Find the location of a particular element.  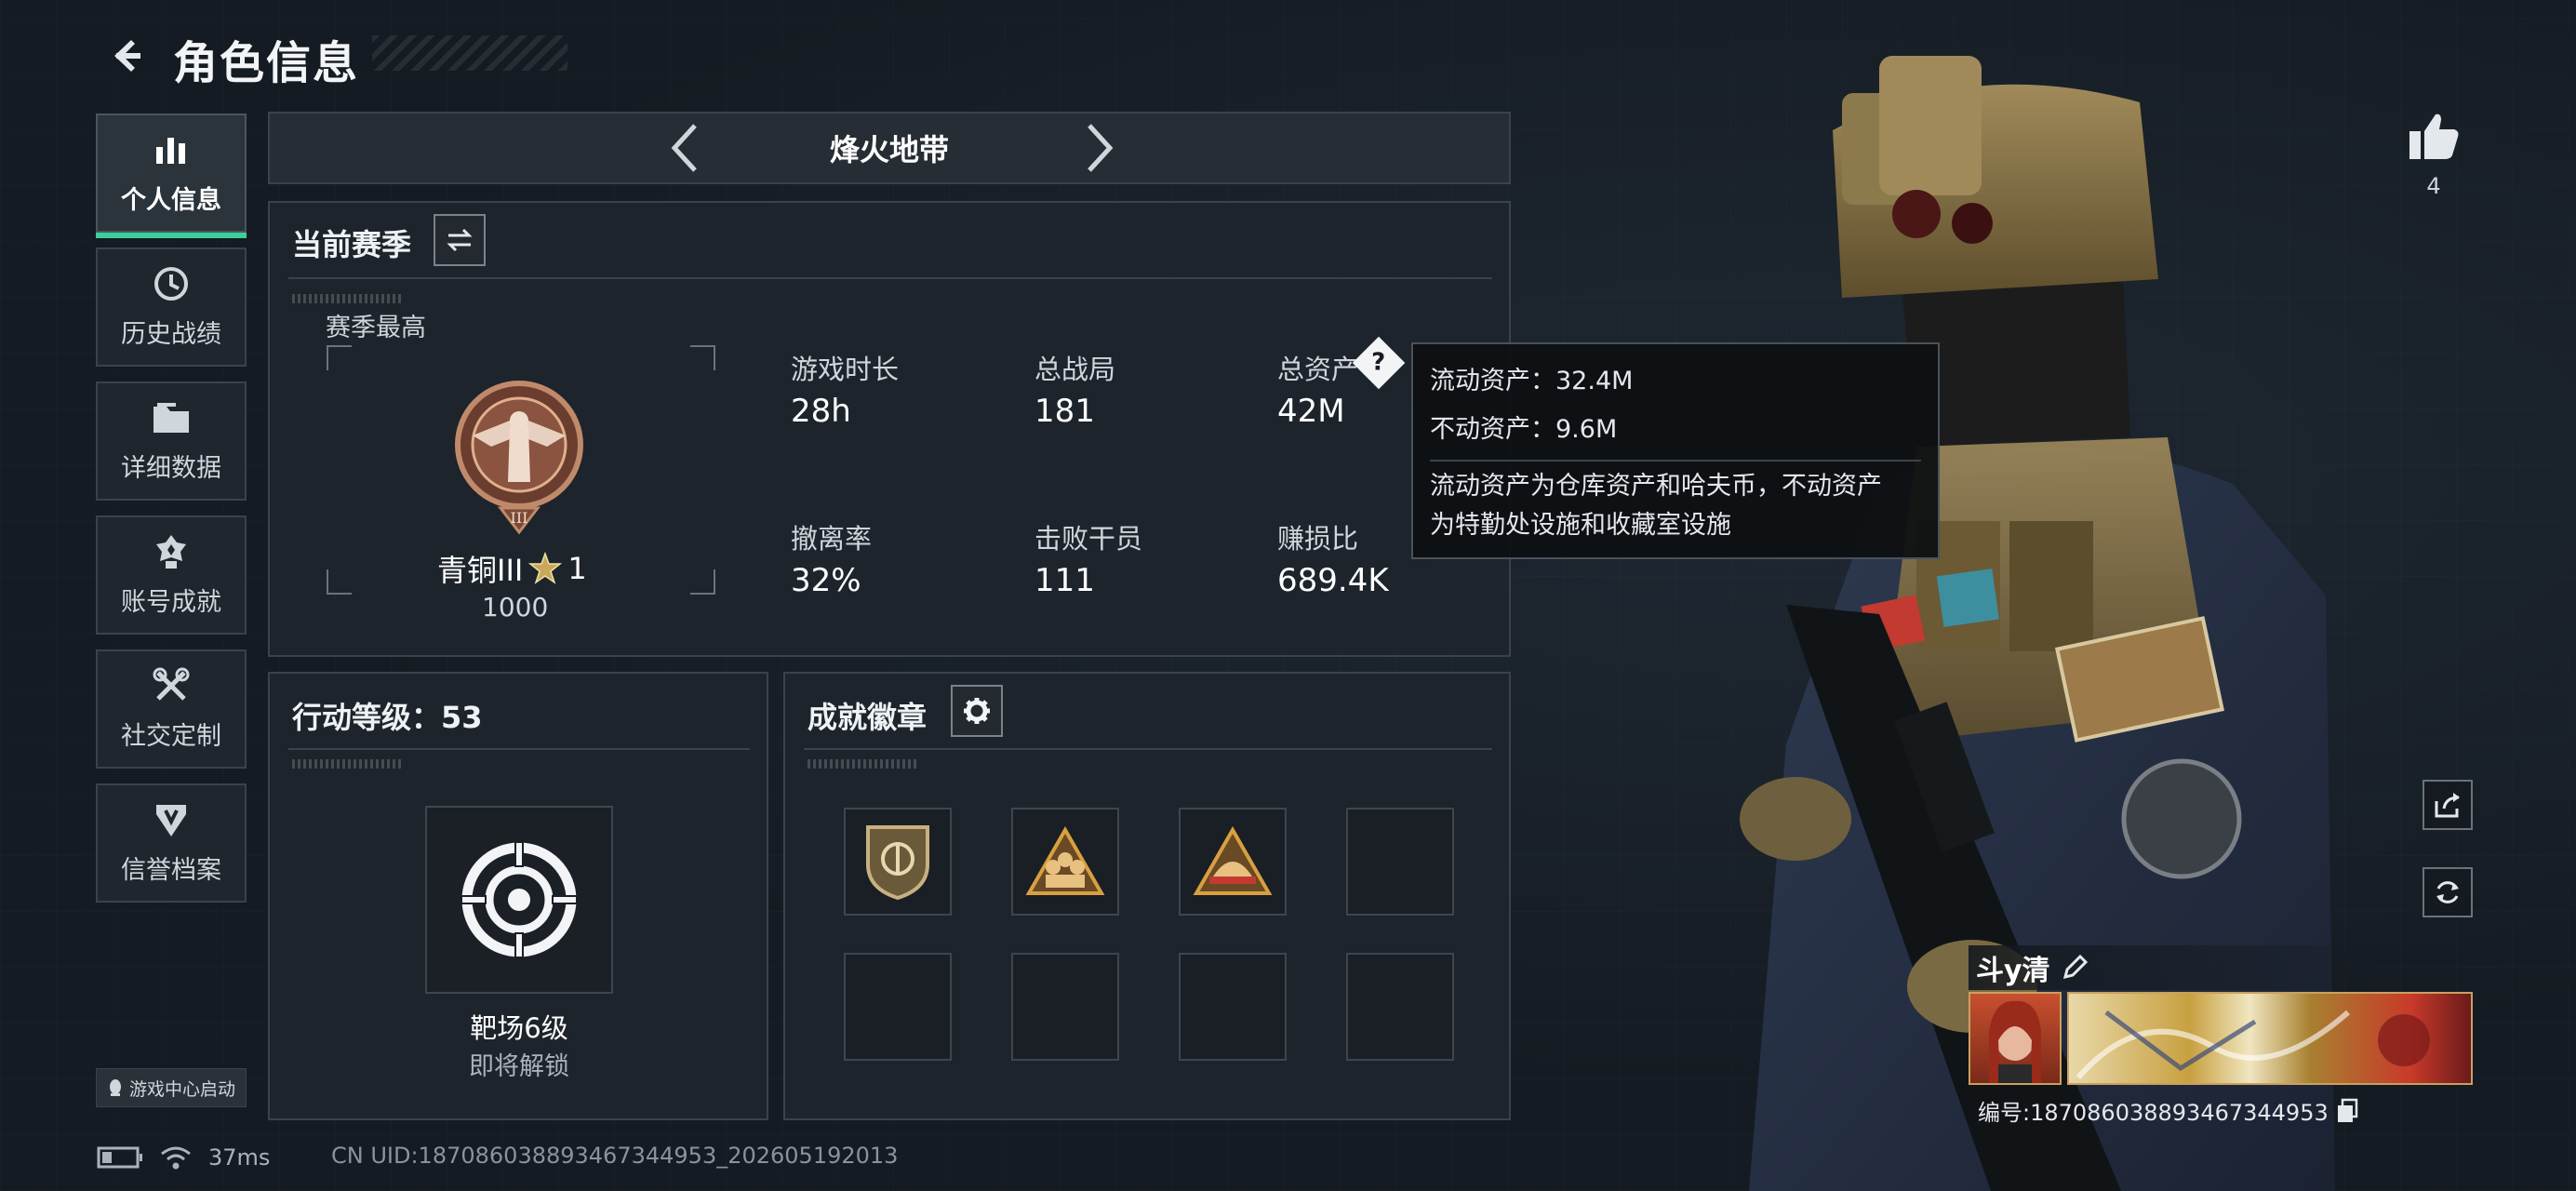

sidebar-item-history: 历史战绩 is located at coordinates (171, 307).